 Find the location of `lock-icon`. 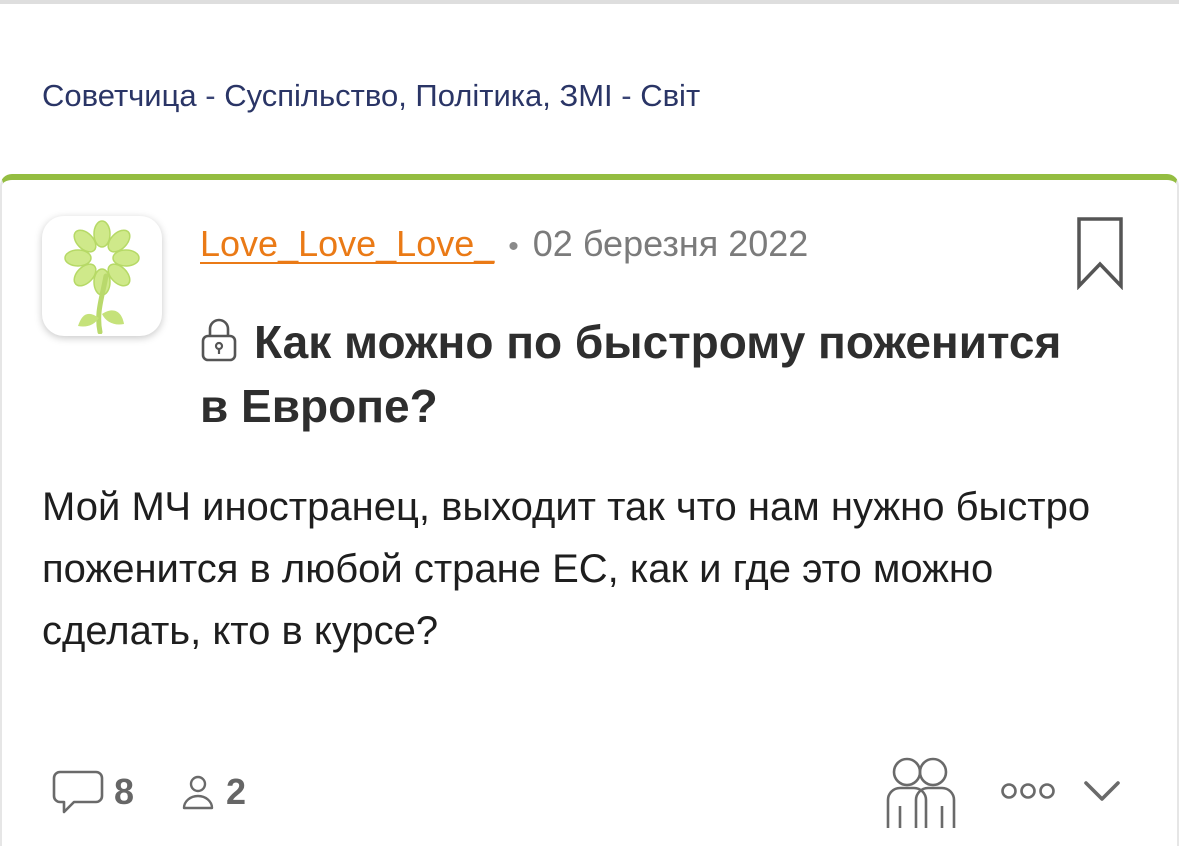

lock-icon is located at coordinates (219, 346).